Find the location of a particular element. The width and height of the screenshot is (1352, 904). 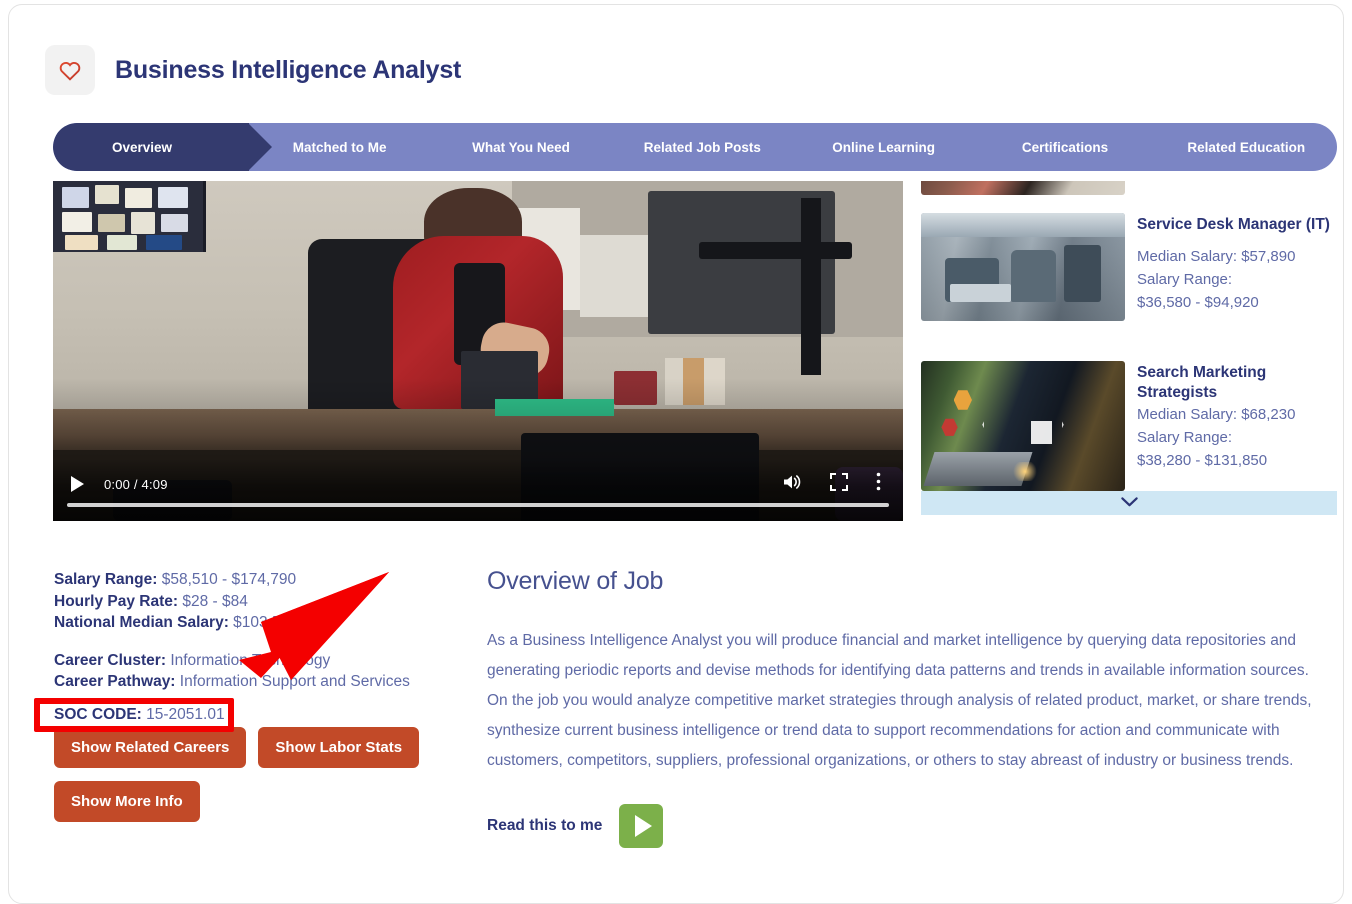

salary-range-row: Salary Range: $58,510 - $174,790 is located at coordinates (264, 580).